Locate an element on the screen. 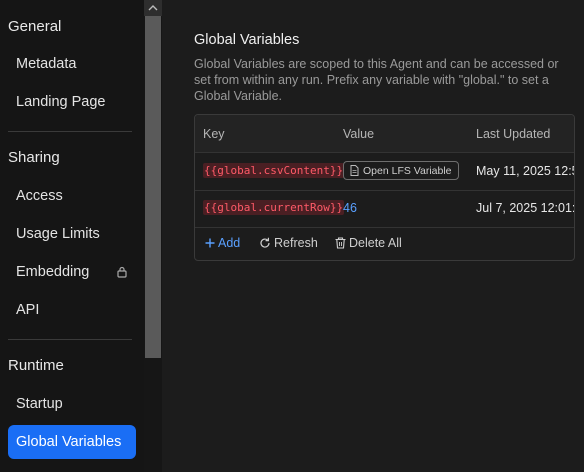 The image size is (584, 472). delete-all-label: Delete All is located at coordinates (375, 243).